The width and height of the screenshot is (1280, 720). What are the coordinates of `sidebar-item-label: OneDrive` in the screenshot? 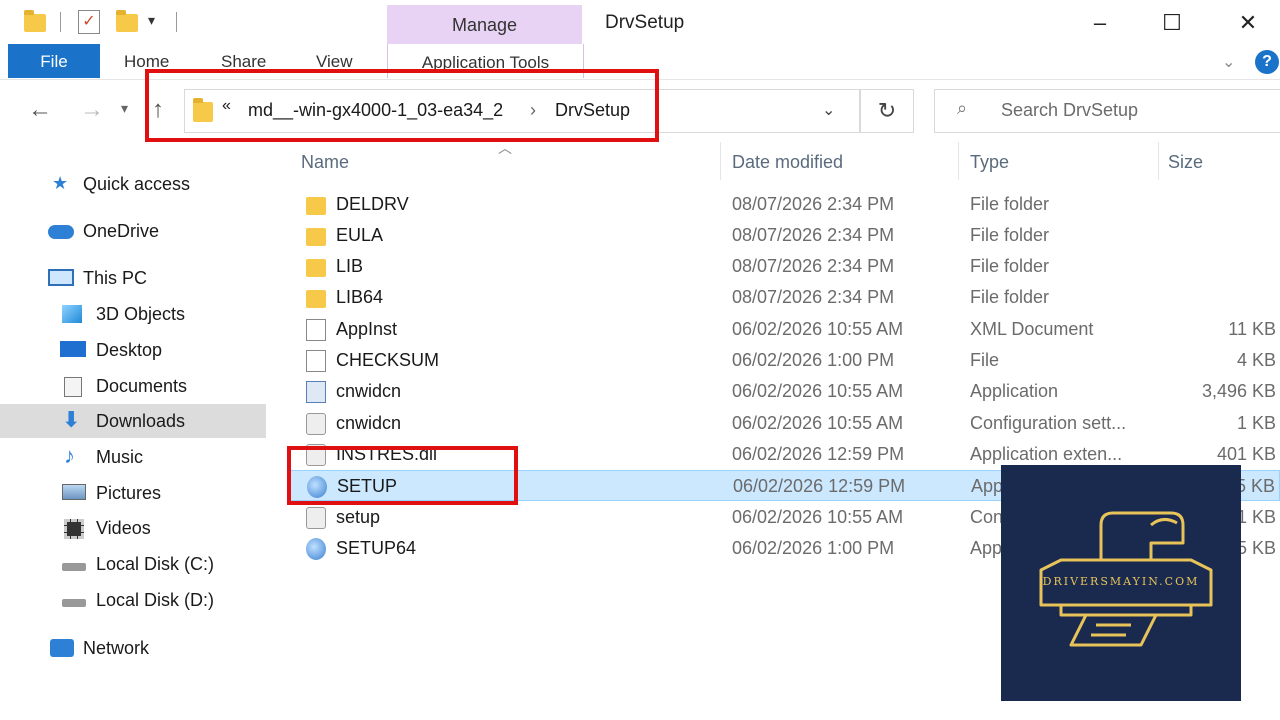 It's located at (121, 231).